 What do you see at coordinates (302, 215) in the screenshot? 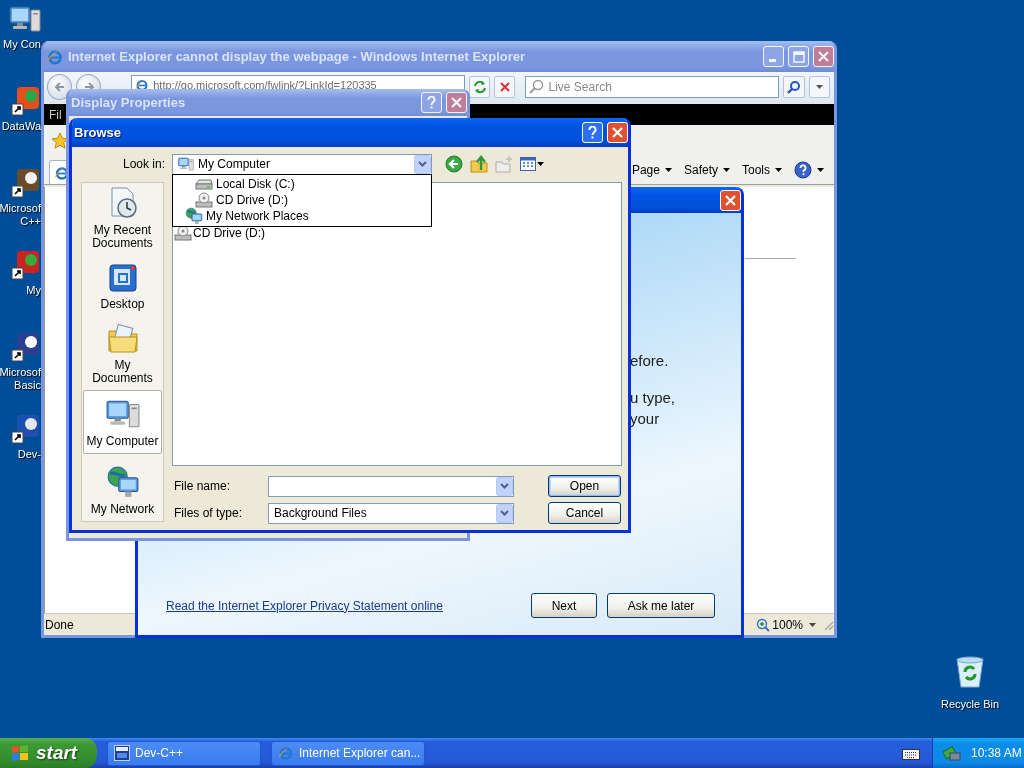
I see `dropdown-option: My Network Places` at bounding box center [302, 215].